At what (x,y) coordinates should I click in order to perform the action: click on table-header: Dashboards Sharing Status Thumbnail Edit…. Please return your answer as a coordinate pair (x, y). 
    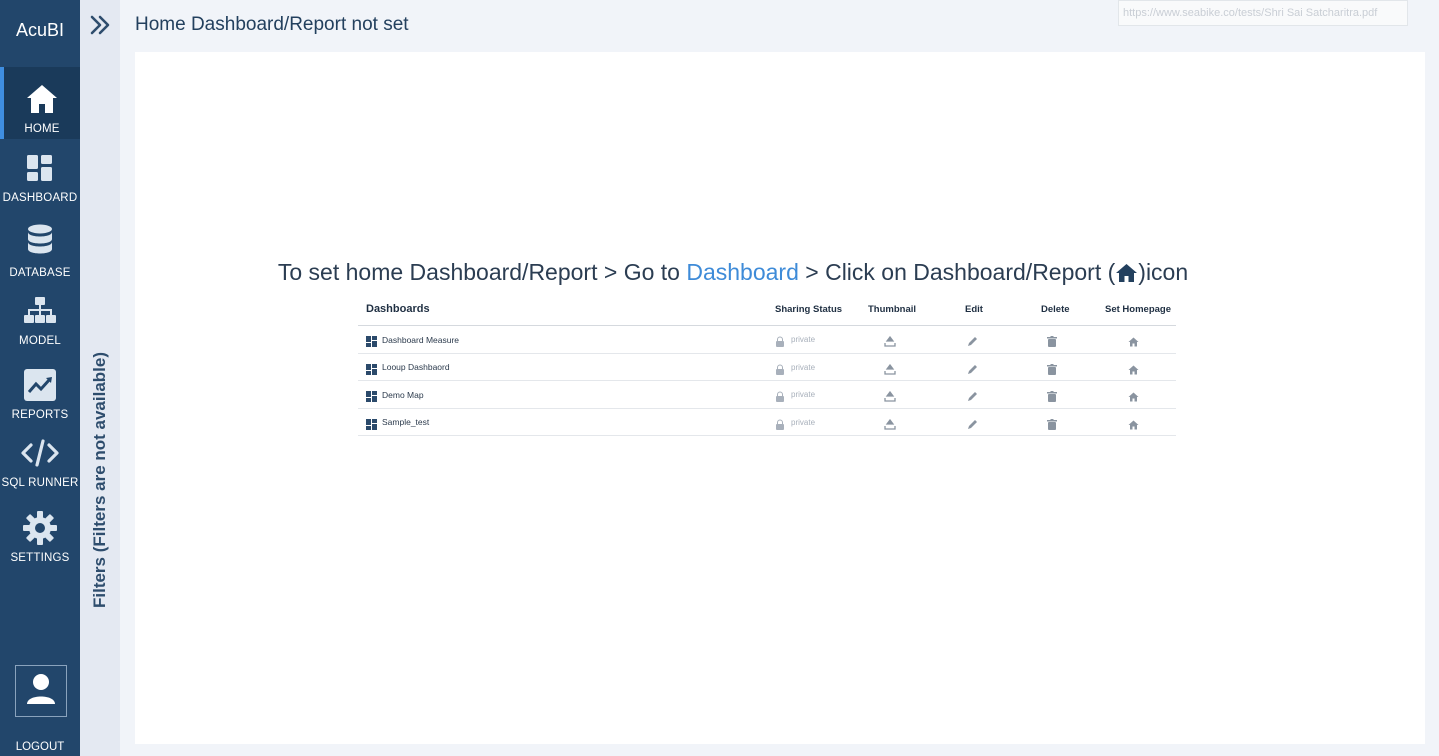
    Looking at the image, I should click on (767, 312).